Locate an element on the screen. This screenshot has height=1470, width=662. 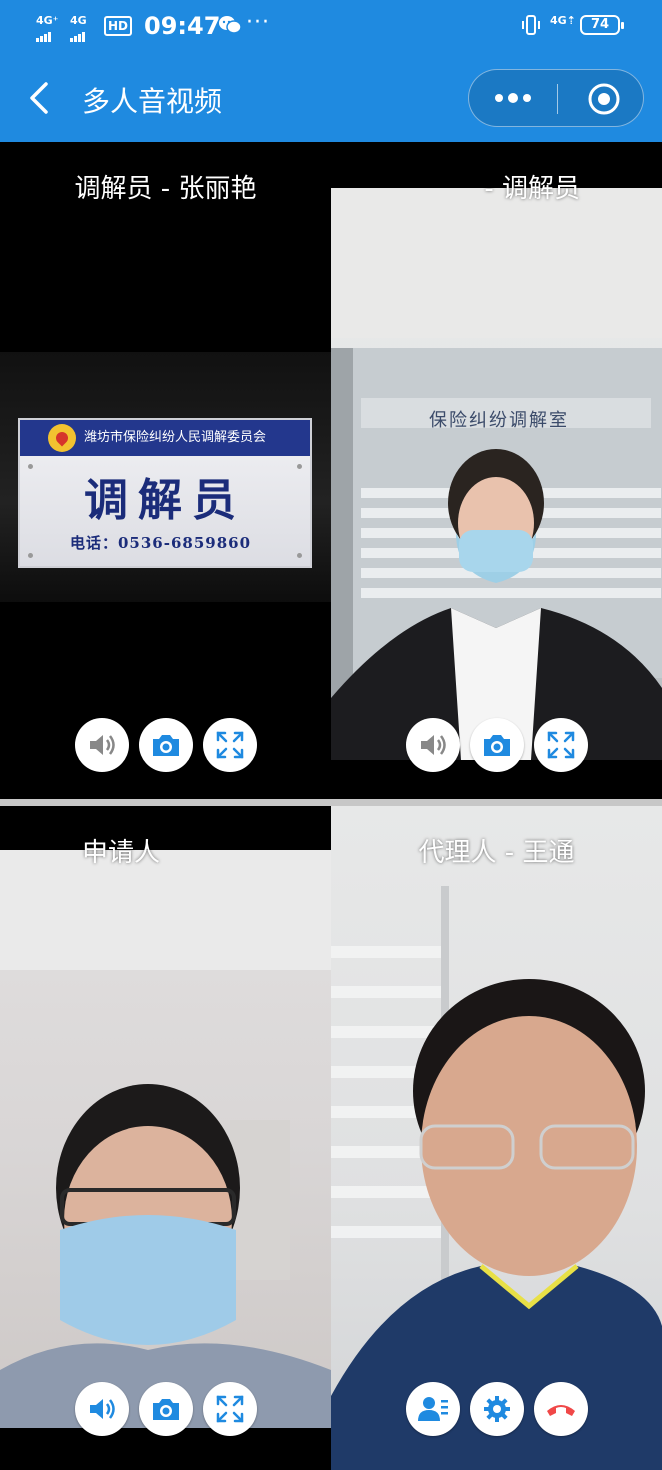
sign-title: 调解员 is located at coordinates (165, 500).